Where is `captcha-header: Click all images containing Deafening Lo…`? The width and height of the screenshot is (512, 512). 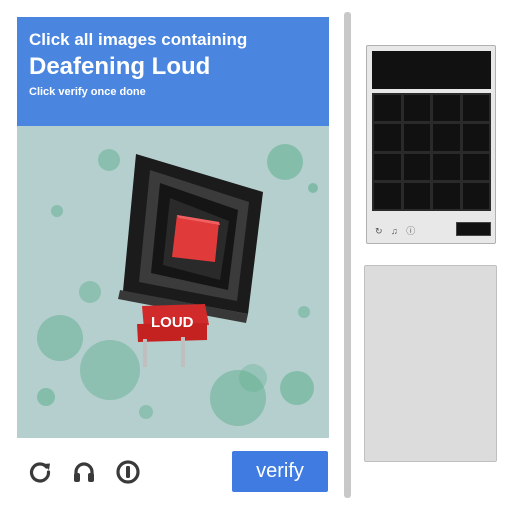
captcha-header: Click all images containing Deafening Lo… is located at coordinates (173, 71).